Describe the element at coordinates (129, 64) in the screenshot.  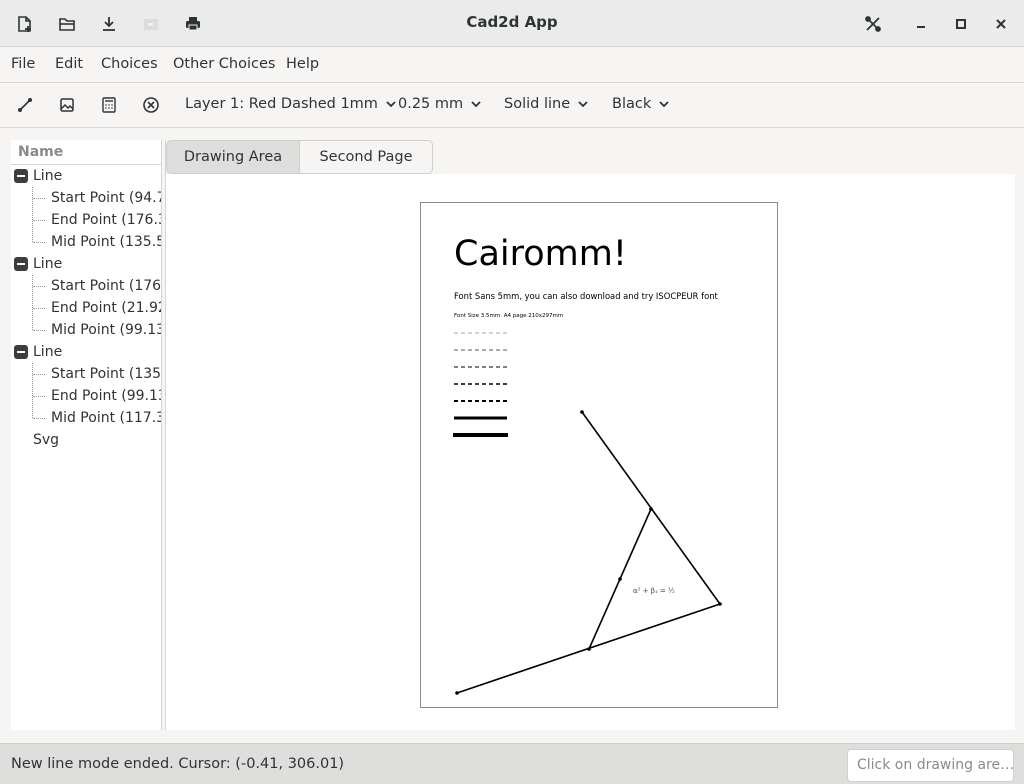
I see `menu-choices: Choices` at that location.